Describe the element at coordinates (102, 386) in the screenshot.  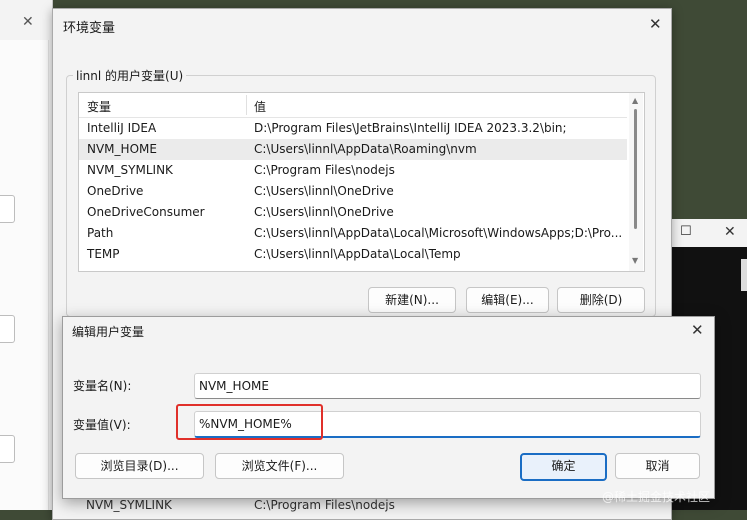
I see `variable-name-label: 变量名(N):` at that location.